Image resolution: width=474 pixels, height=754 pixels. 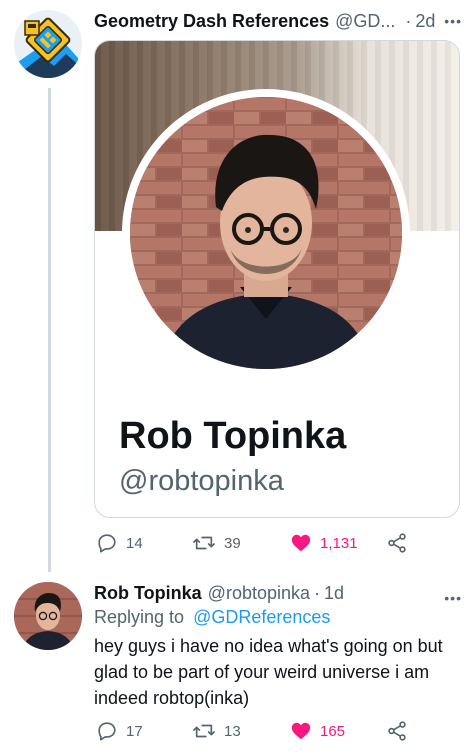 I want to click on replying-to-mention-link: @GDReferences, so click(x=261, y=617).